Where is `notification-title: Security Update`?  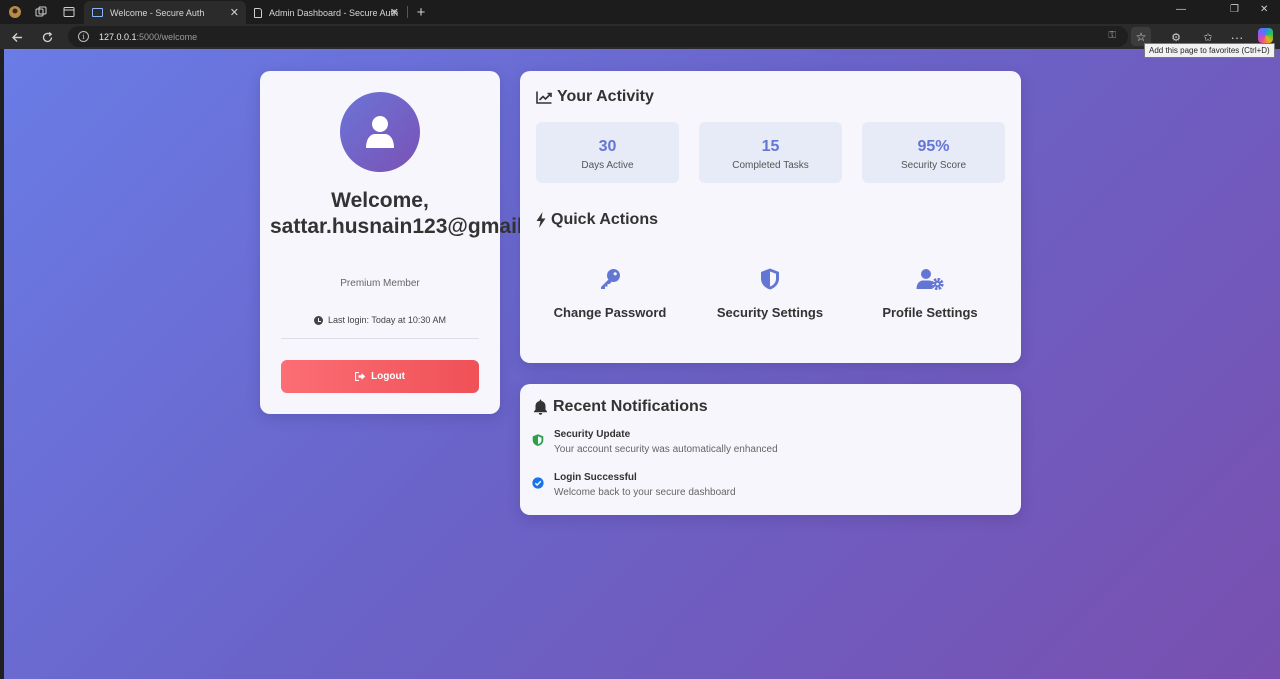
notification-title: Security Update is located at coordinates (592, 434).